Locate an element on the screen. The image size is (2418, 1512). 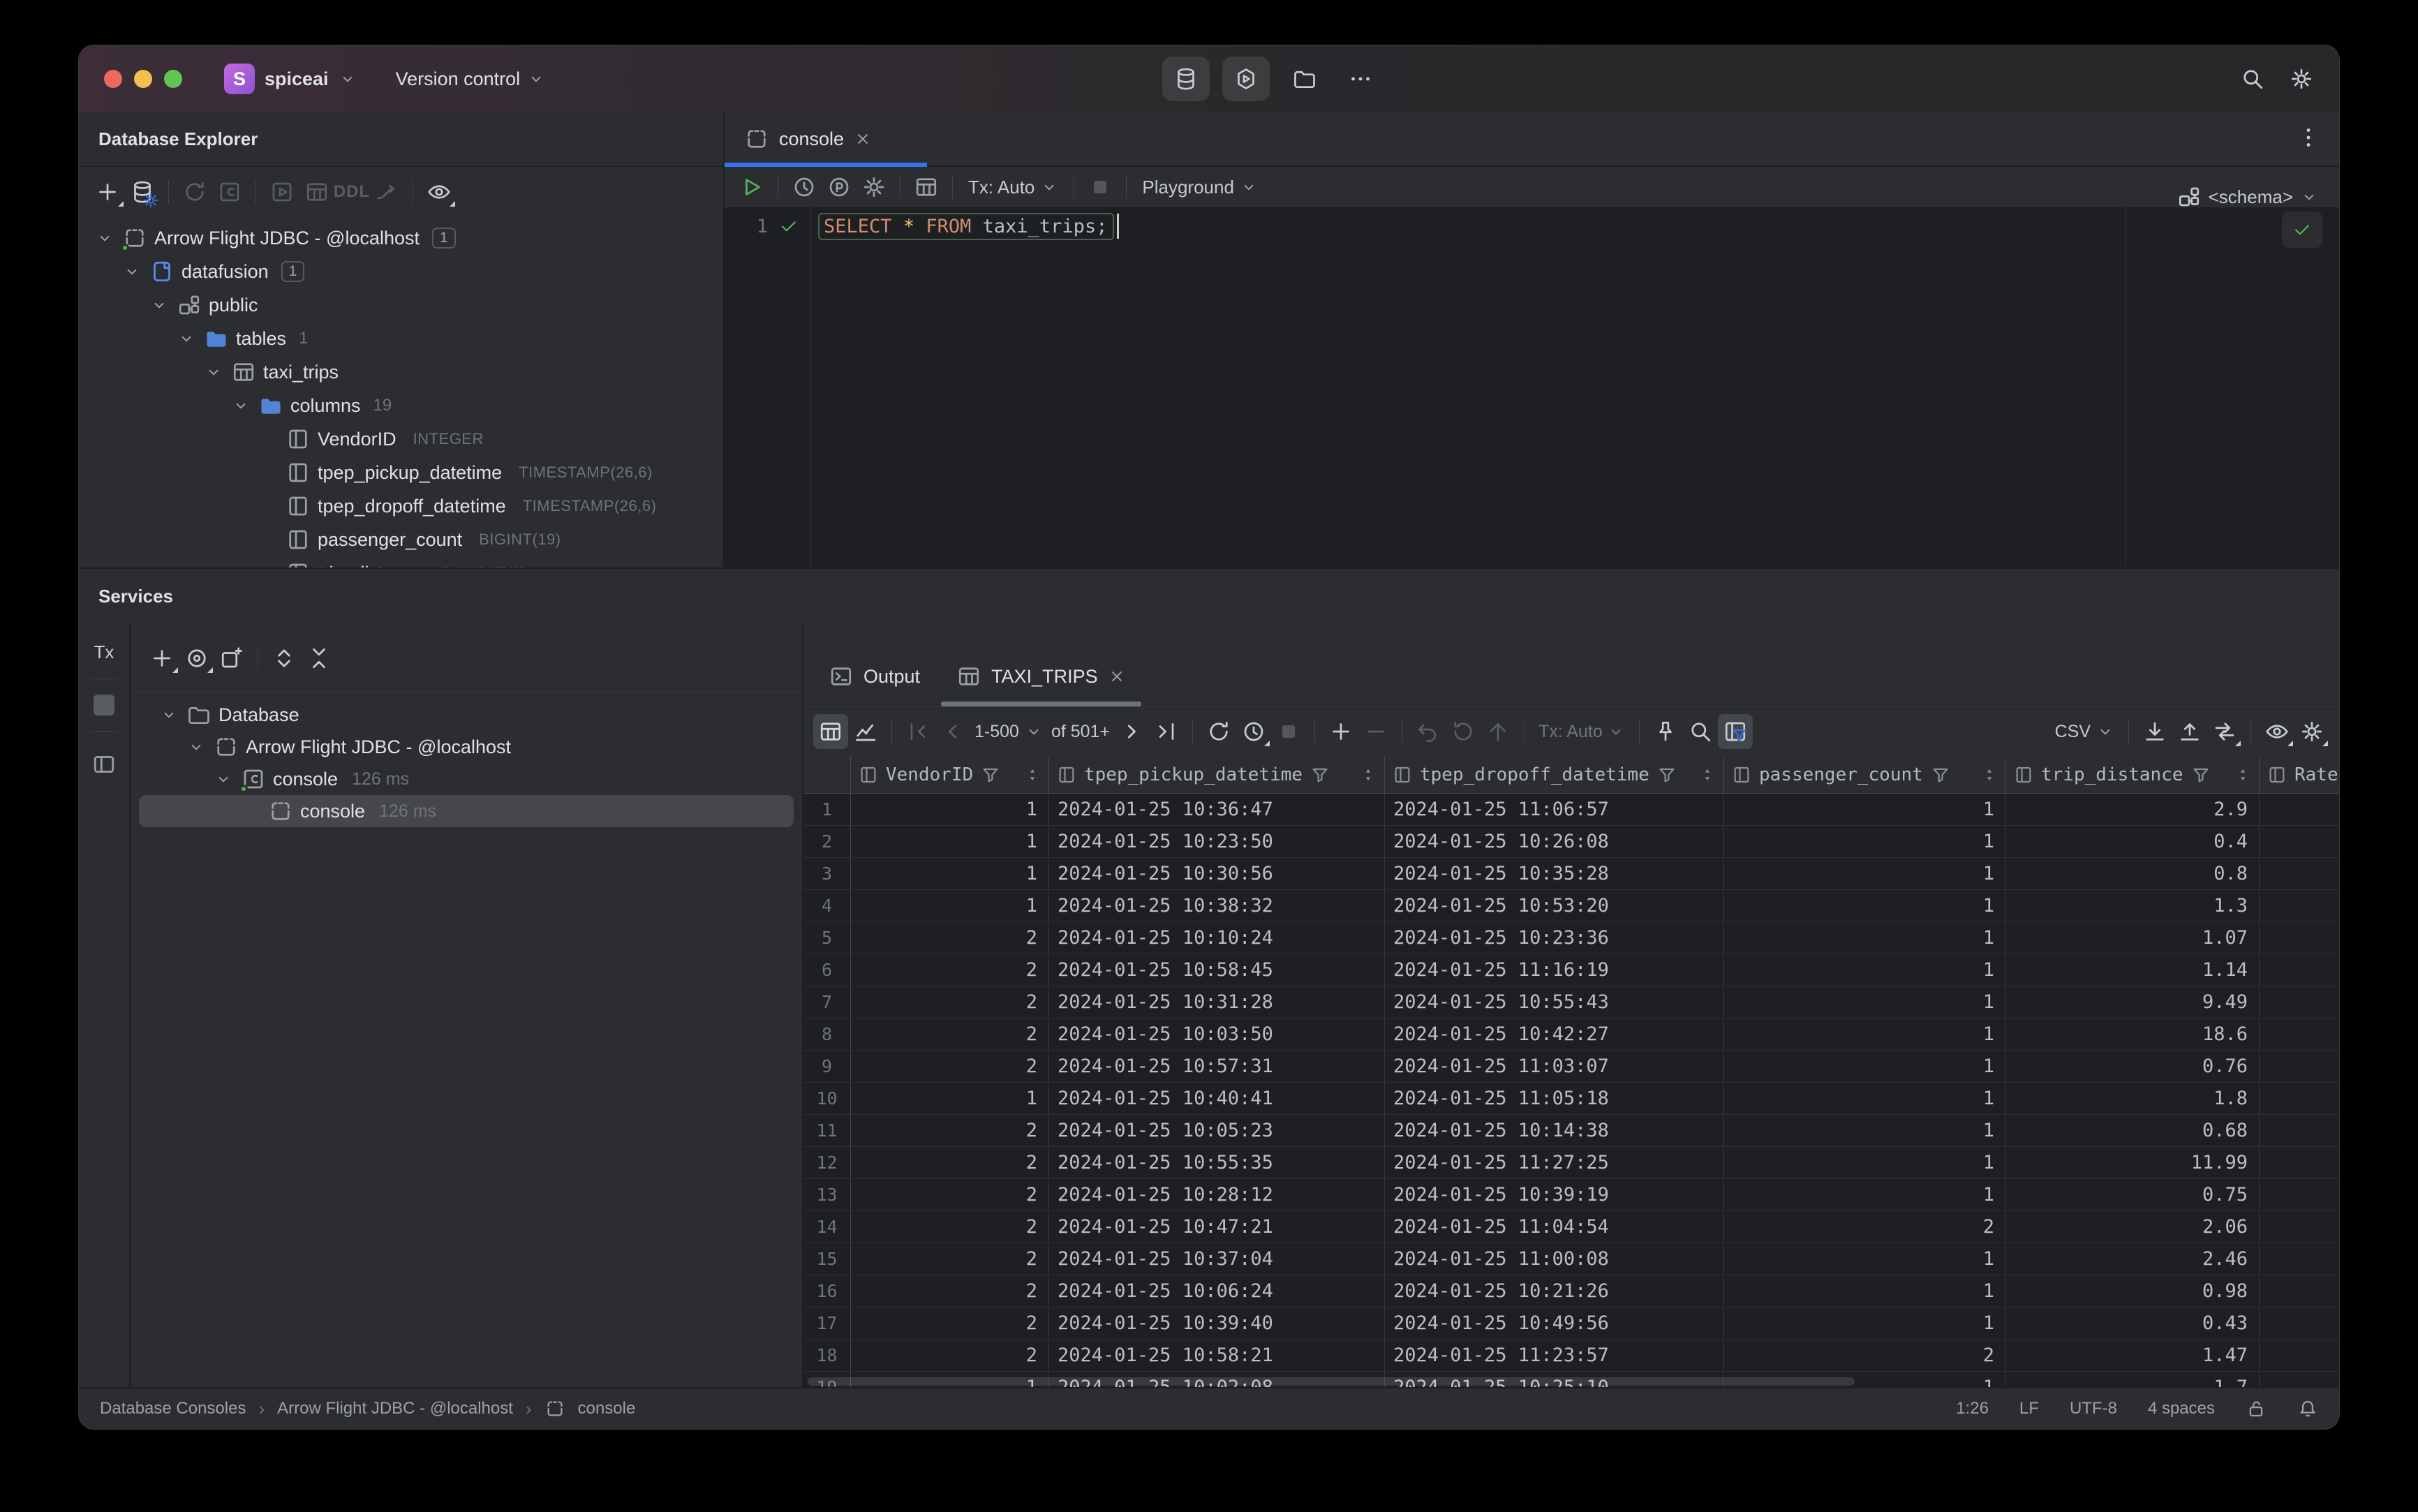
pickup-datetime-cell: 2024-01-25 10:58:21 is located at coordinates (1217, 1355).